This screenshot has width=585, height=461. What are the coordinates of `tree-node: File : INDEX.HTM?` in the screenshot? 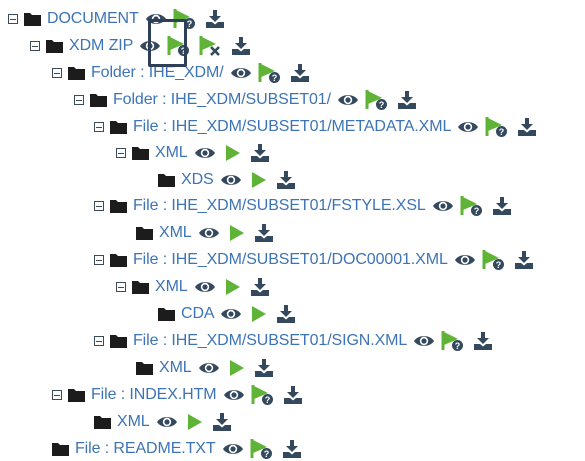 It's located at (180, 395).